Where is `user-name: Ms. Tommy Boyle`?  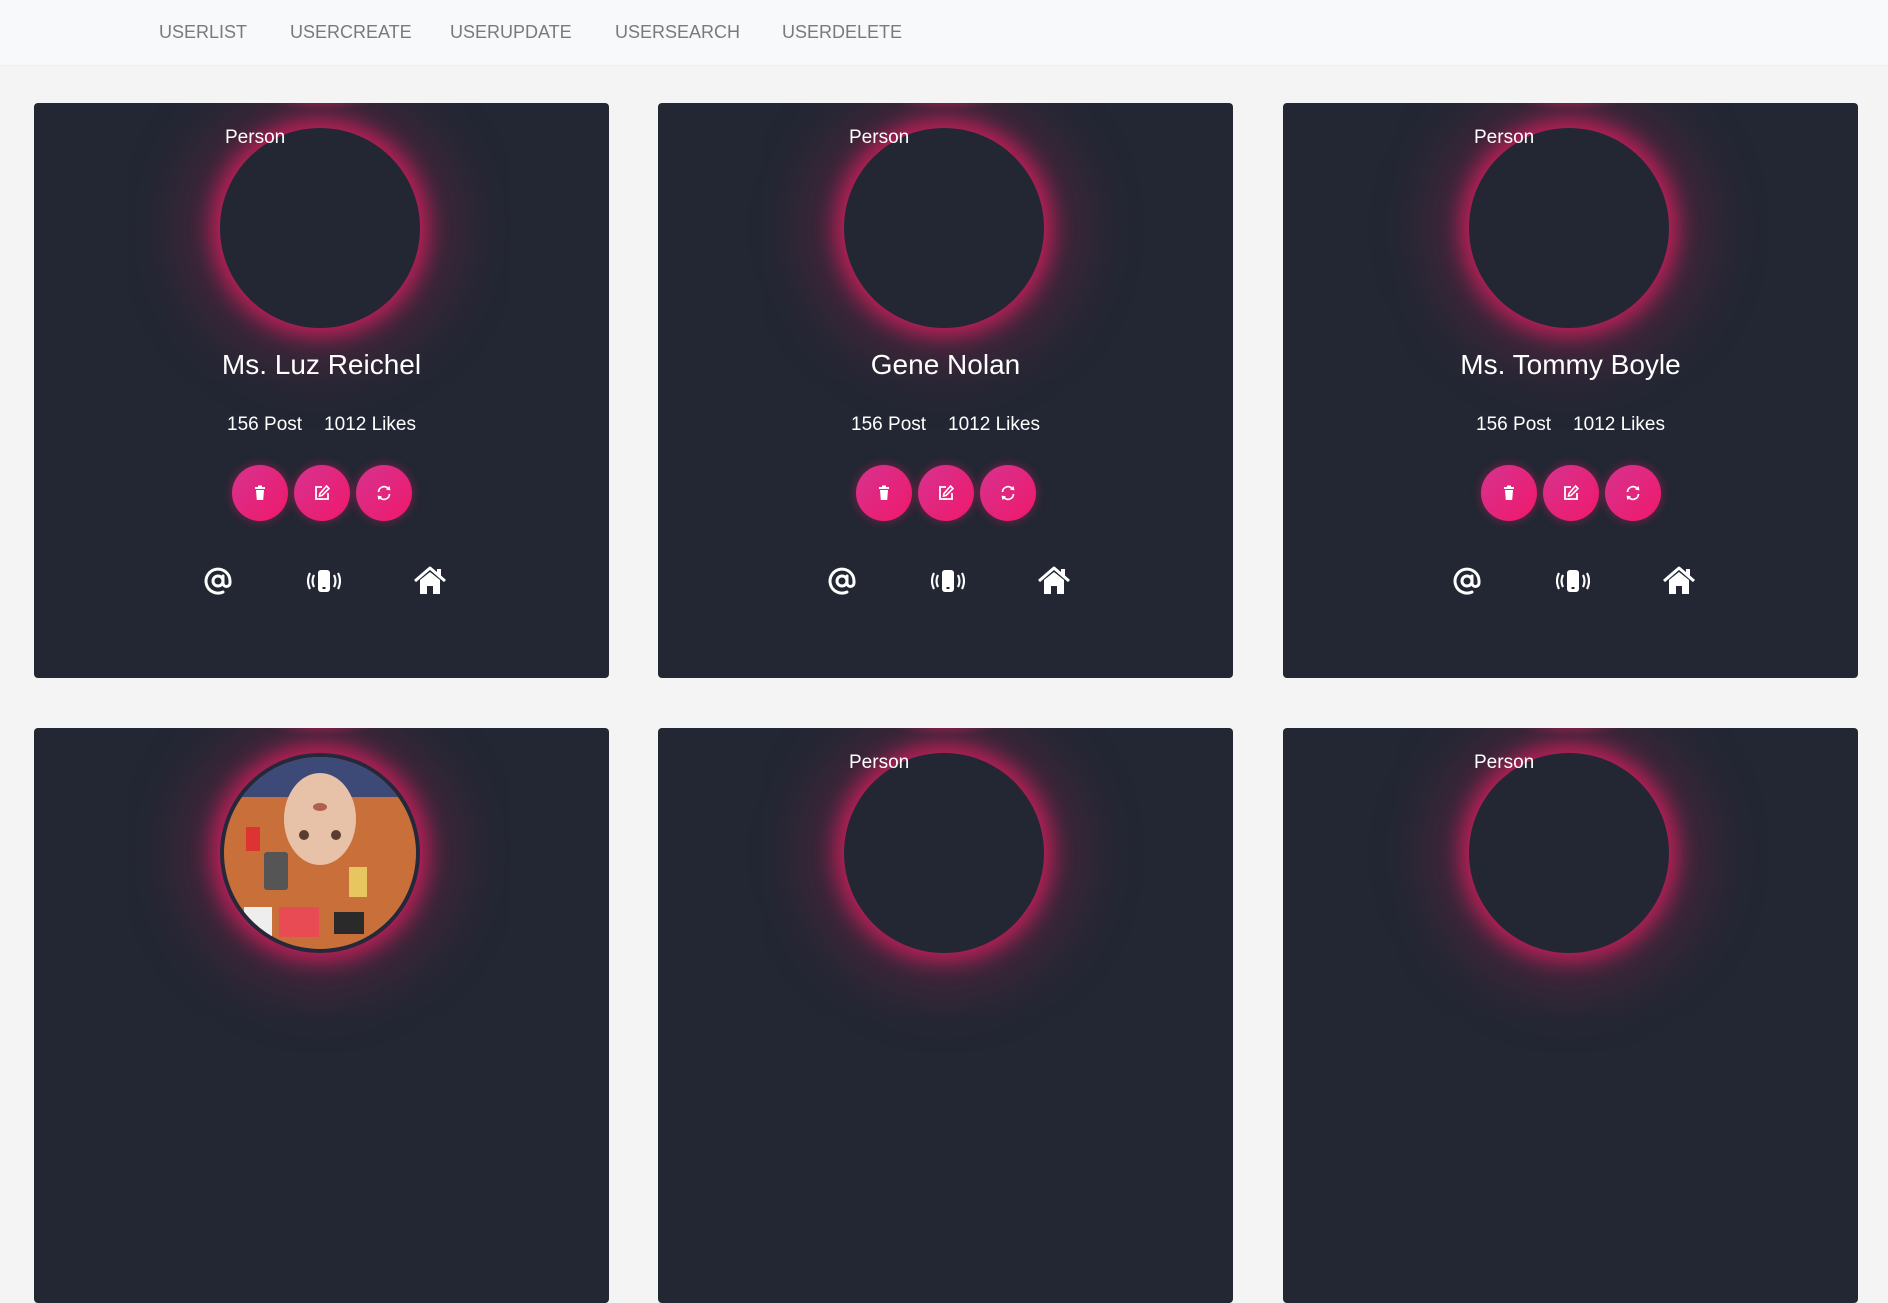
user-name: Ms. Tommy Boyle is located at coordinates (1570, 364).